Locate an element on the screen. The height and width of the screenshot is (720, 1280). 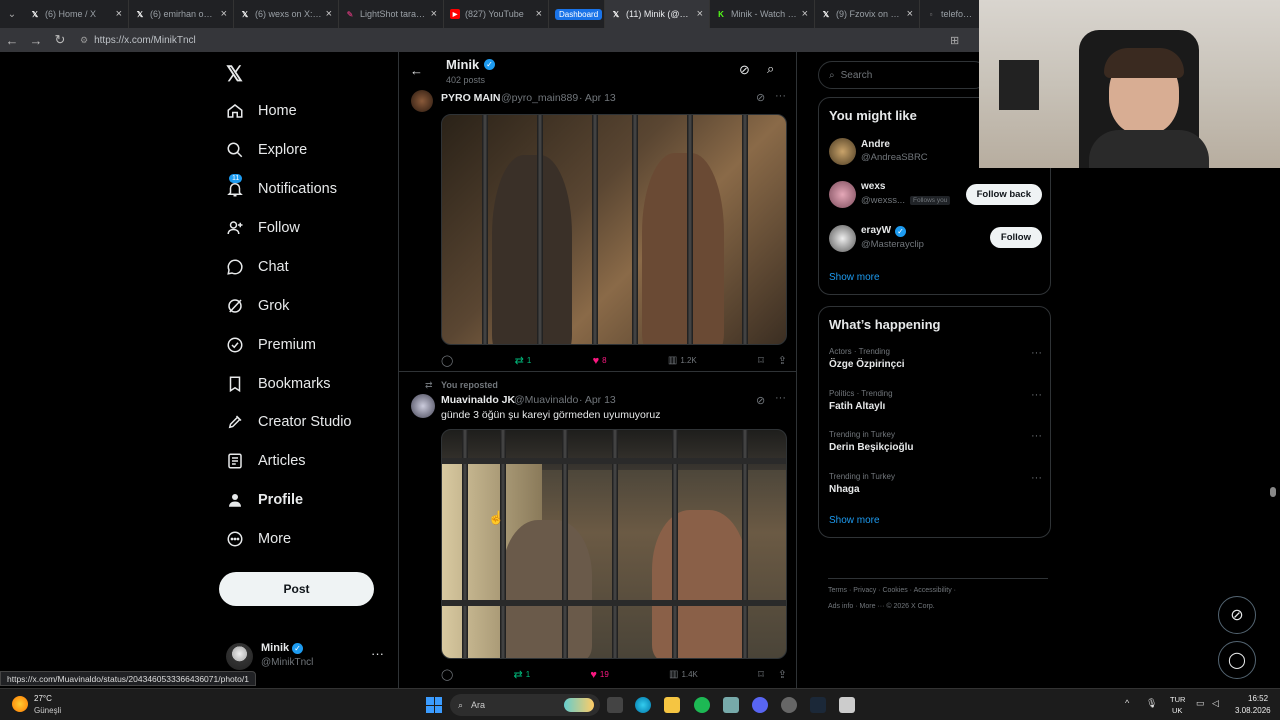
keyboard-layout: UK is located at coordinates (1177, 710).